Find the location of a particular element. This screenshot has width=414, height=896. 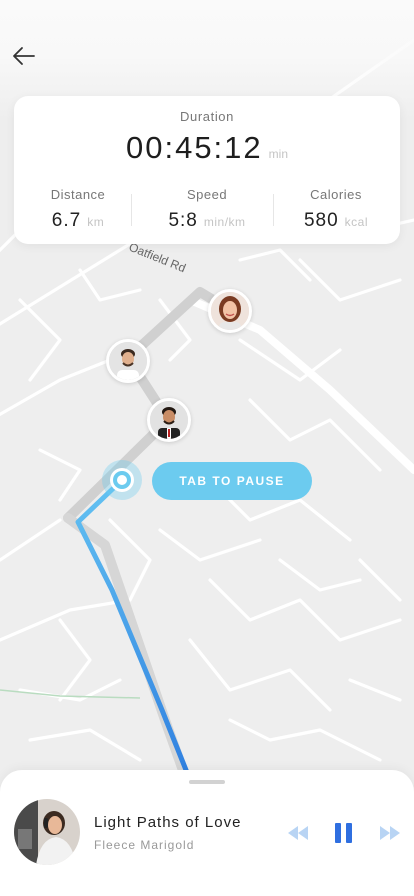

distance-label: Distance is located at coordinates (78, 194).